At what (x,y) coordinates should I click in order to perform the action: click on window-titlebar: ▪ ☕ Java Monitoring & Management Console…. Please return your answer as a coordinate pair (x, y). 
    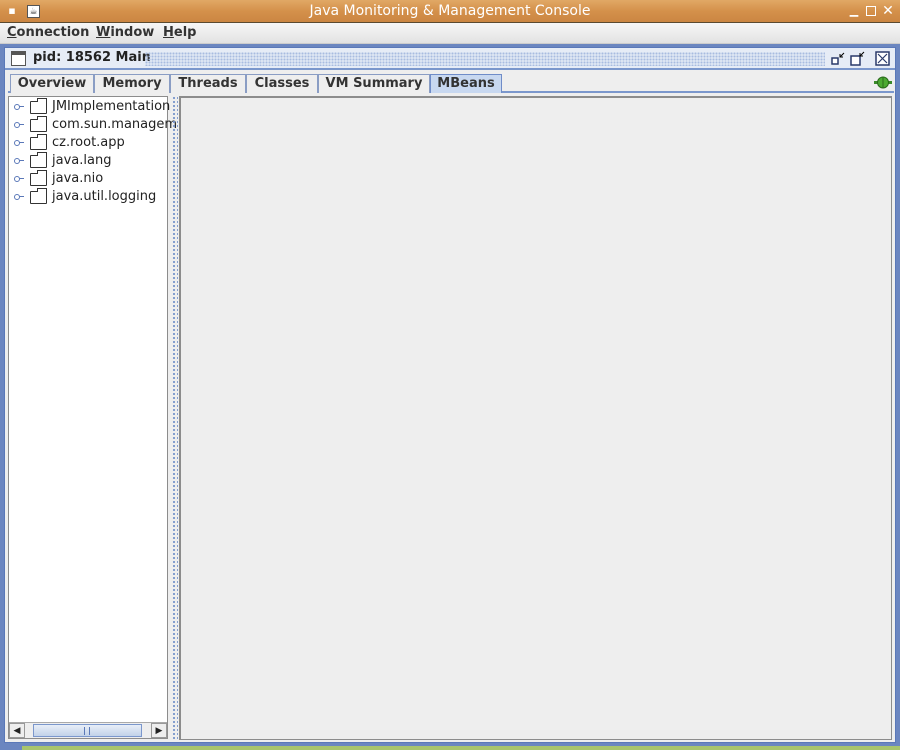
    Looking at the image, I should click on (450, 11).